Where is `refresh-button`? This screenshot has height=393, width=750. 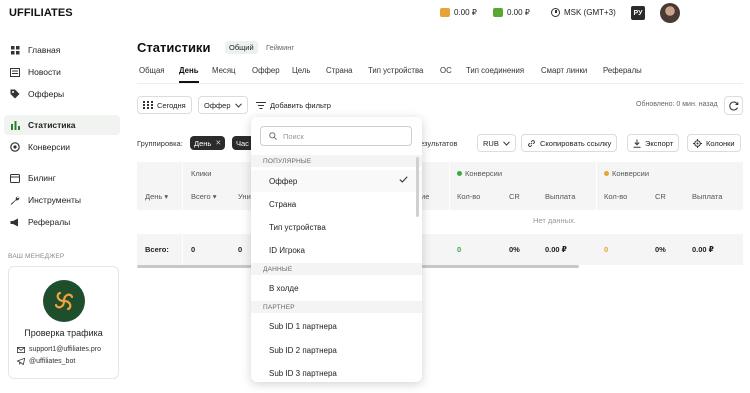 refresh-button is located at coordinates (733, 105).